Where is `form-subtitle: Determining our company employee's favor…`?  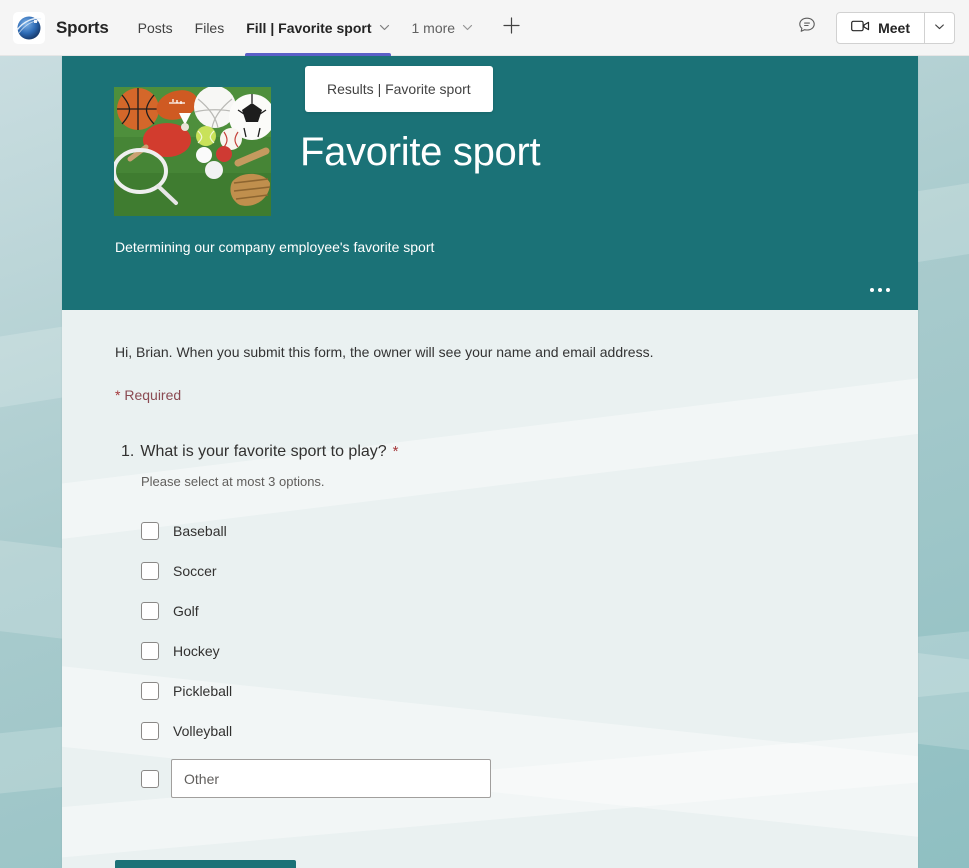
form-subtitle: Determining our company employee's favor… is located at coordinates (275, 247).